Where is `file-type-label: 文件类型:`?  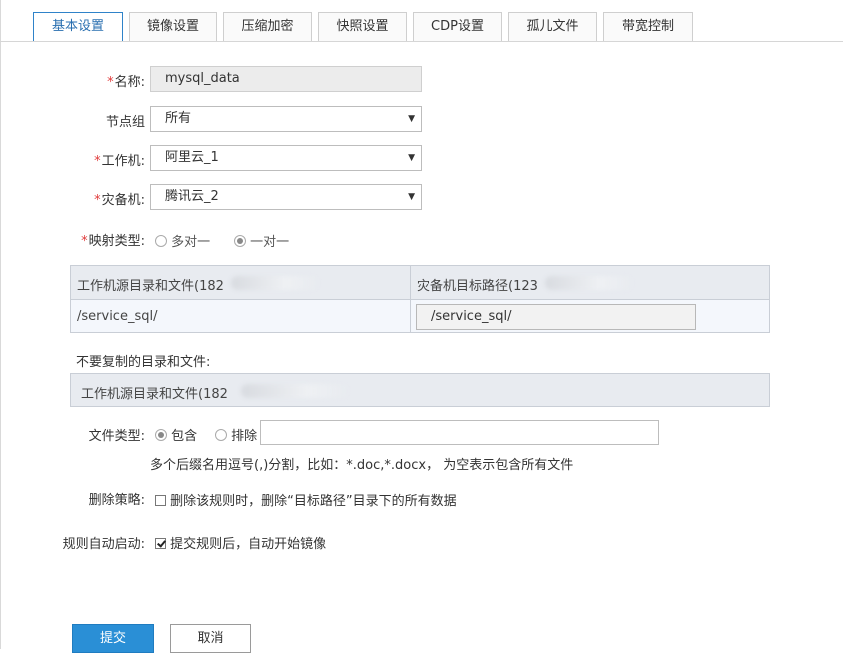
file-type-label: 文件类型: is located at coordinates (116, 436).